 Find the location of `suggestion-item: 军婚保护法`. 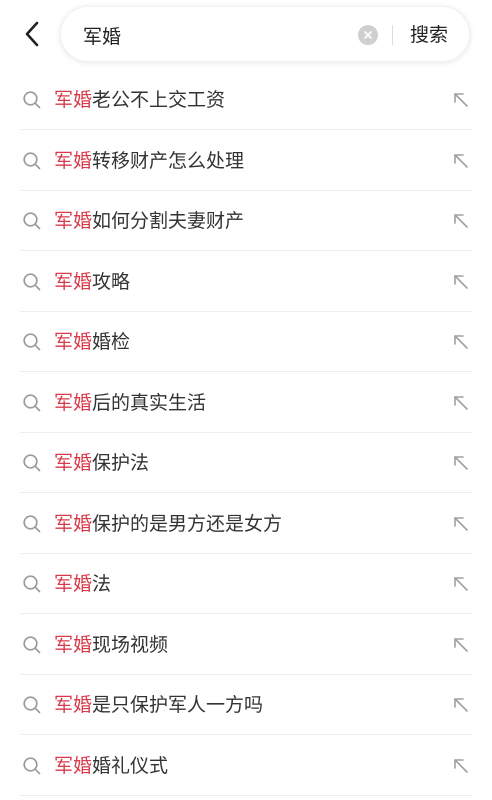

suggestion-item: 军婚保护法 is located at coordinates (246, 463).